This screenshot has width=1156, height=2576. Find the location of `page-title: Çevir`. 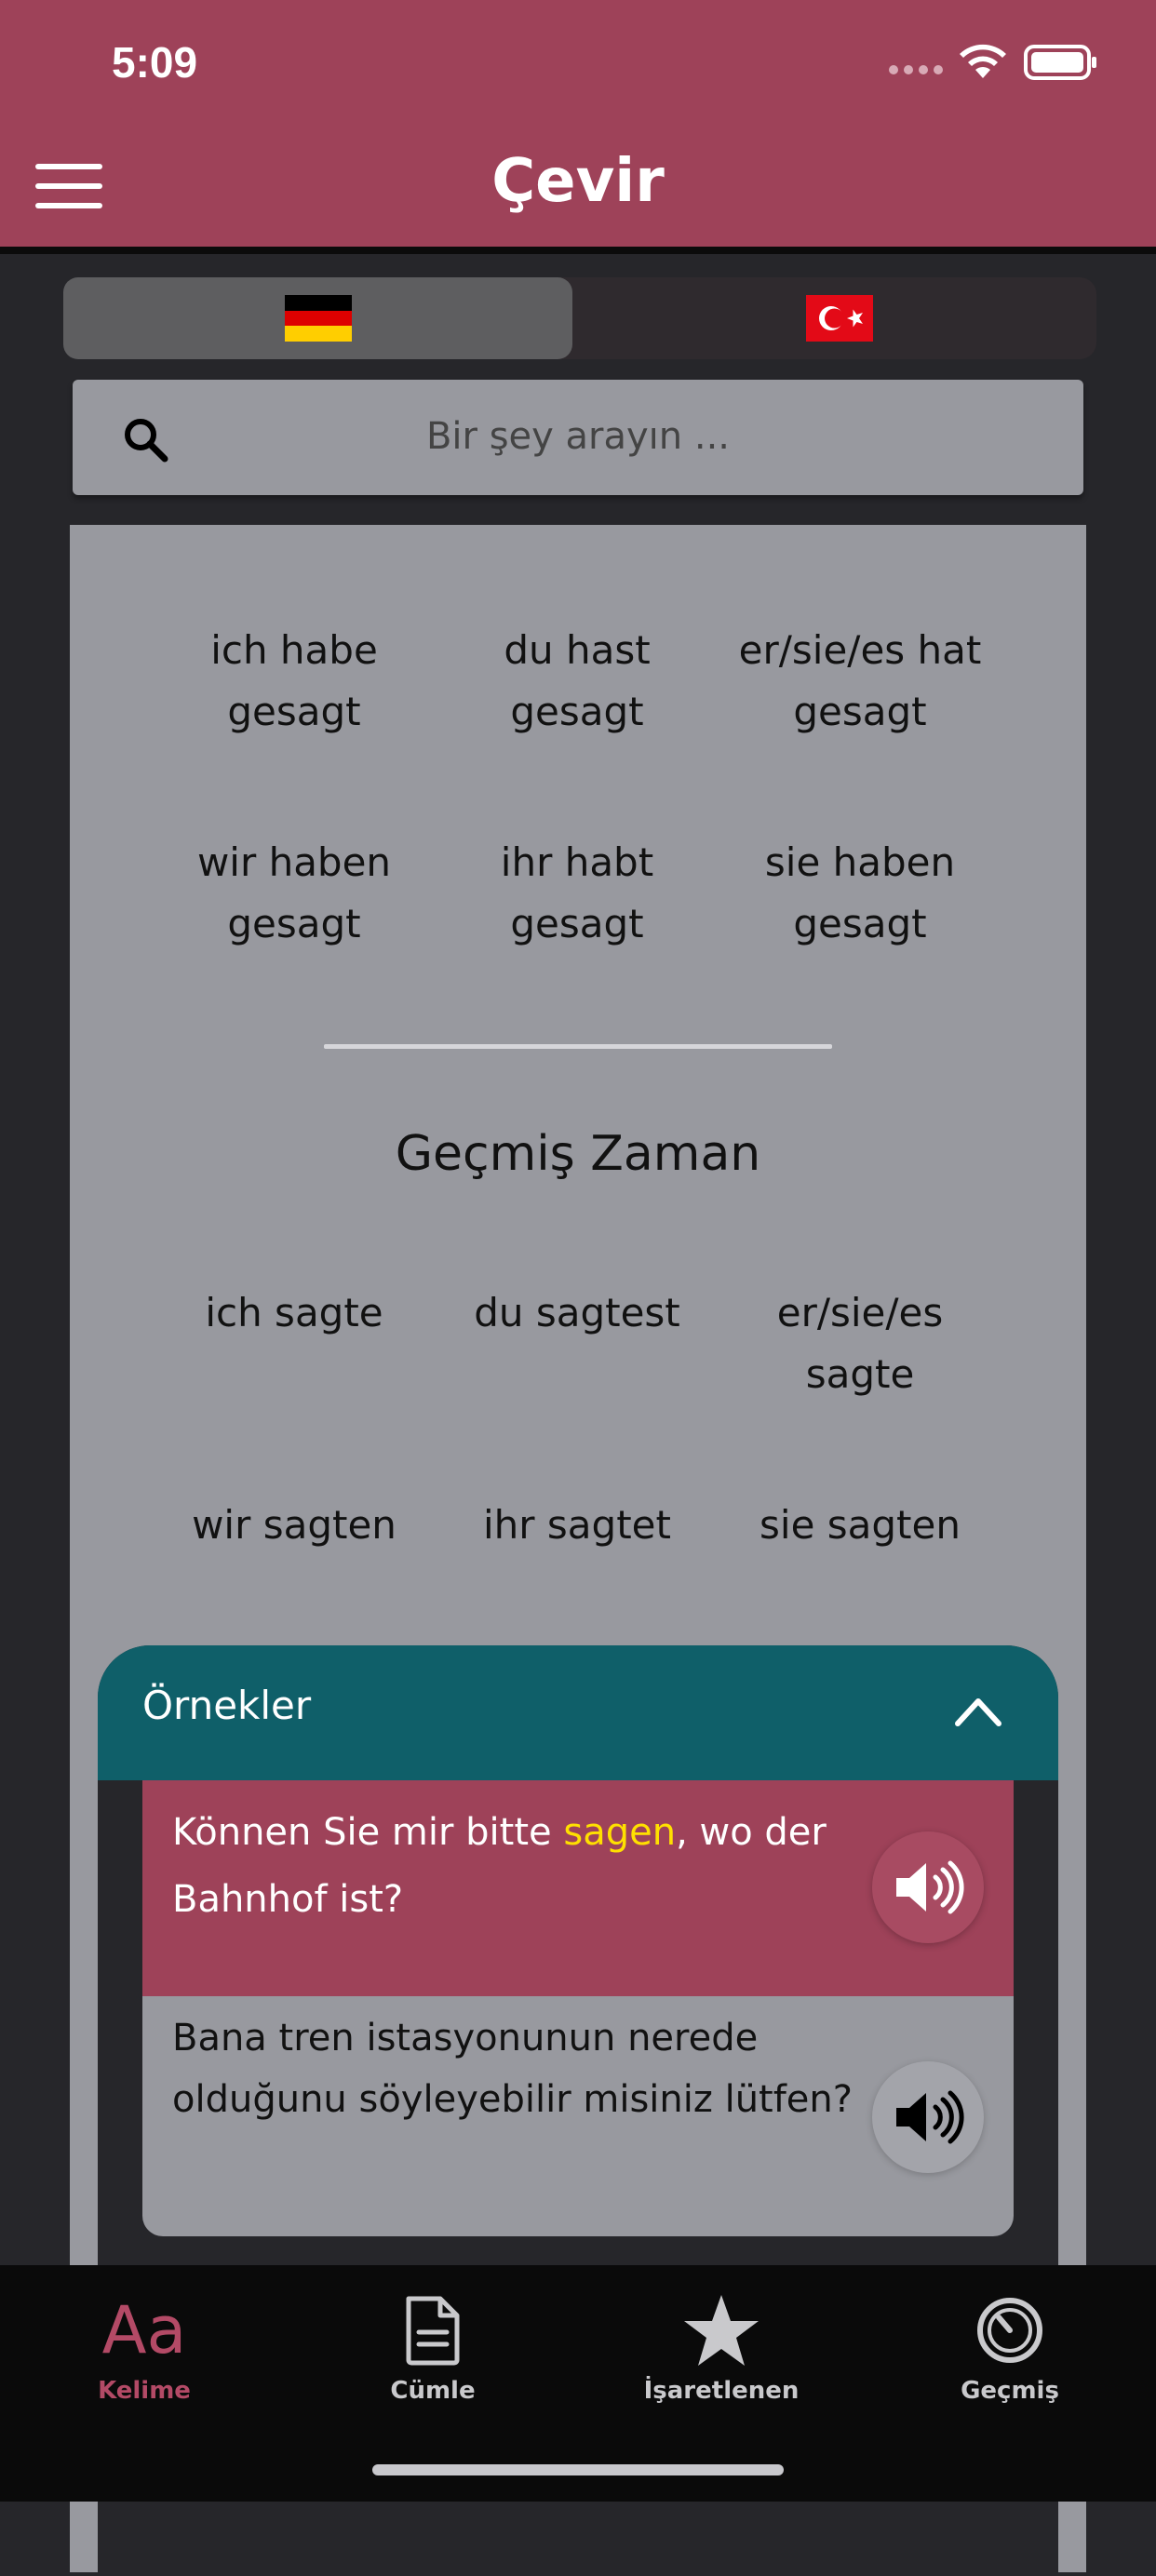

page-title: Çevir is located at coordinates (578, 181).